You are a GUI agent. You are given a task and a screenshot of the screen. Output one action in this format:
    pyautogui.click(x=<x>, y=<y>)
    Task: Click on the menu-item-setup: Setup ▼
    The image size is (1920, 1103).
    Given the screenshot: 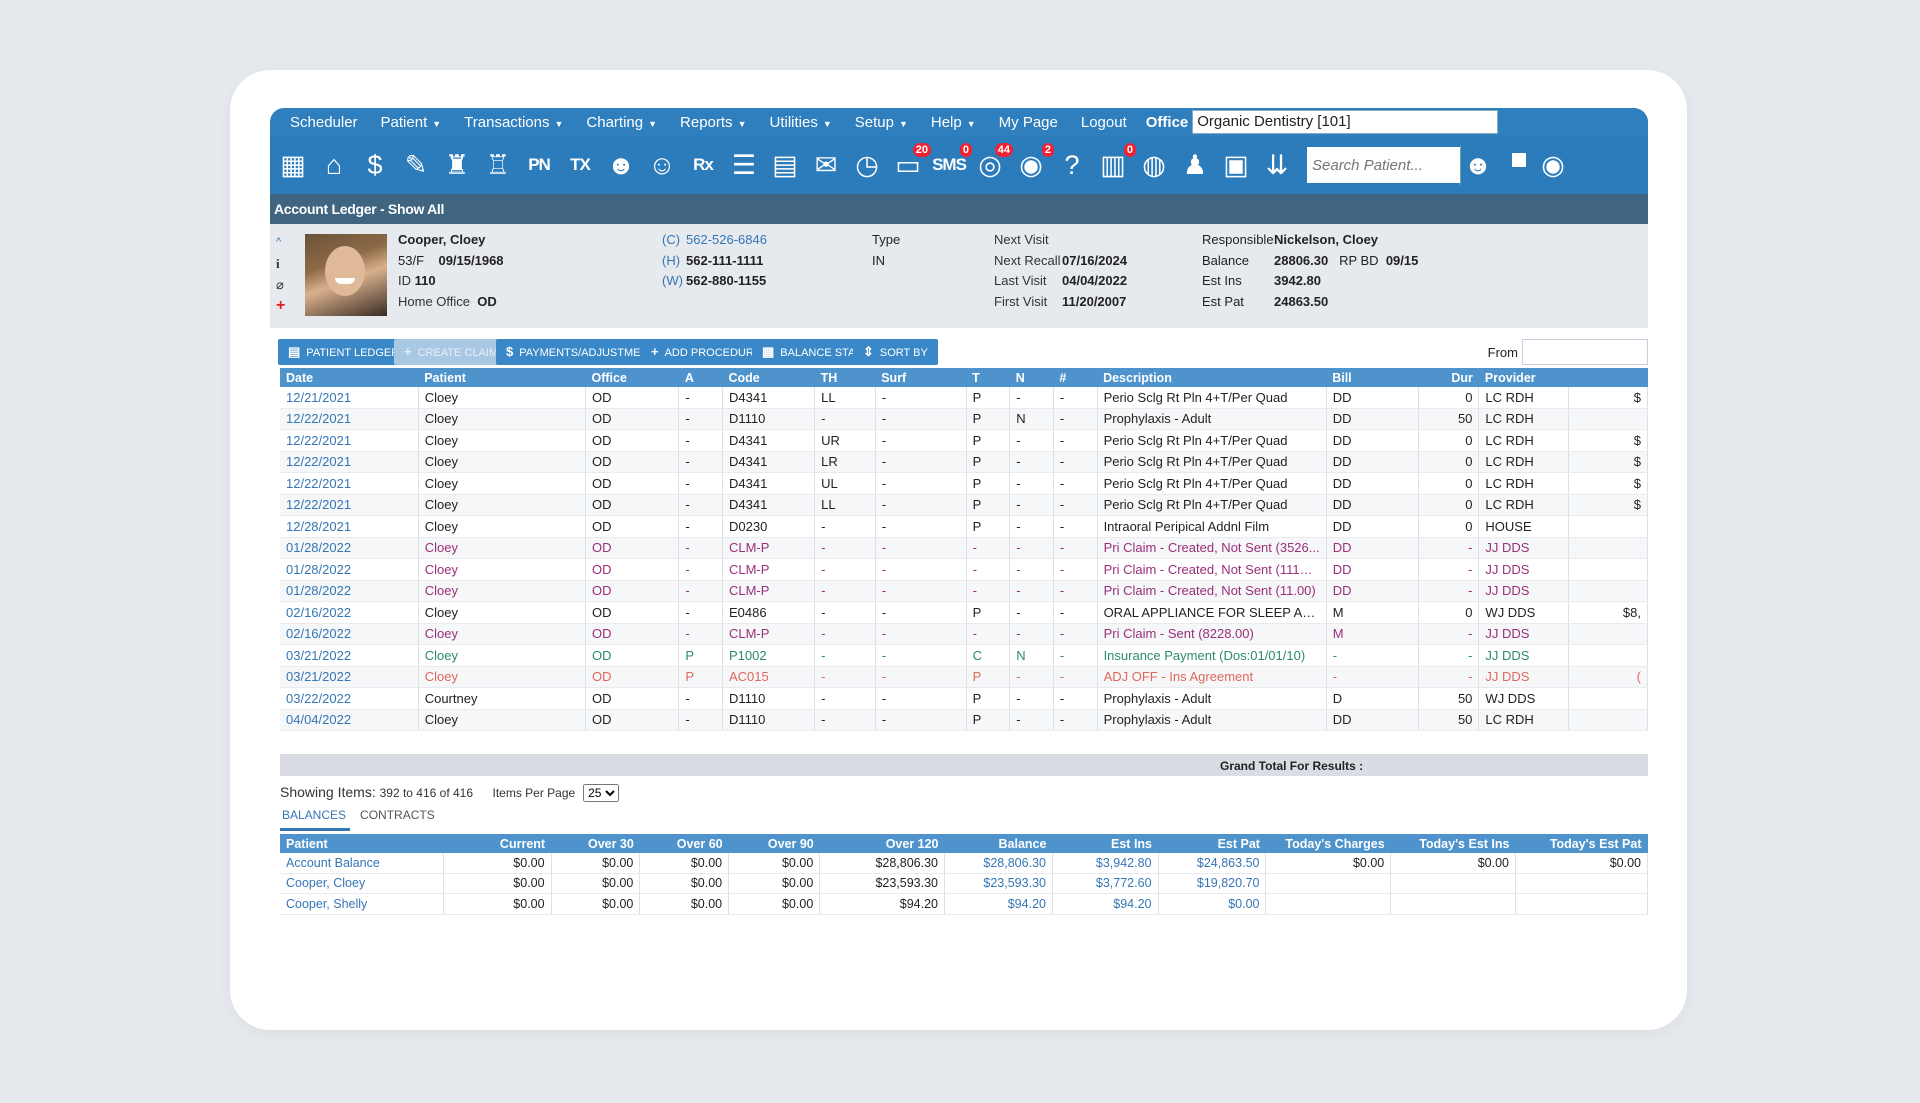 What is the action you would take?
    pyautogui.click(x=881, y=122)
    